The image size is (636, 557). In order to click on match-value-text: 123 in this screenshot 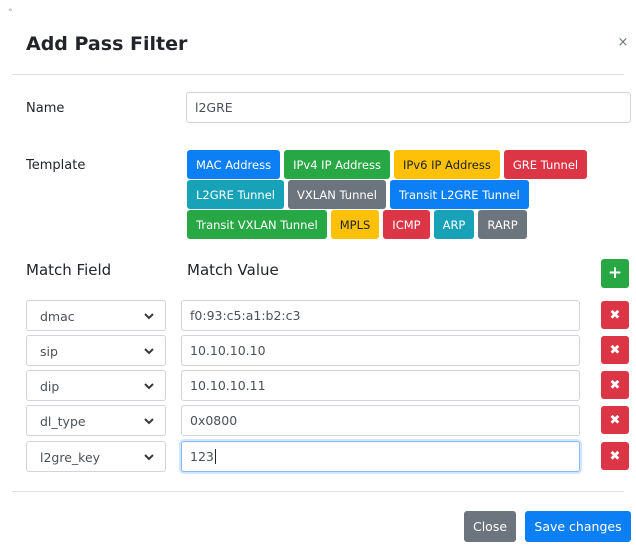, I will do `click(202, 456)`.